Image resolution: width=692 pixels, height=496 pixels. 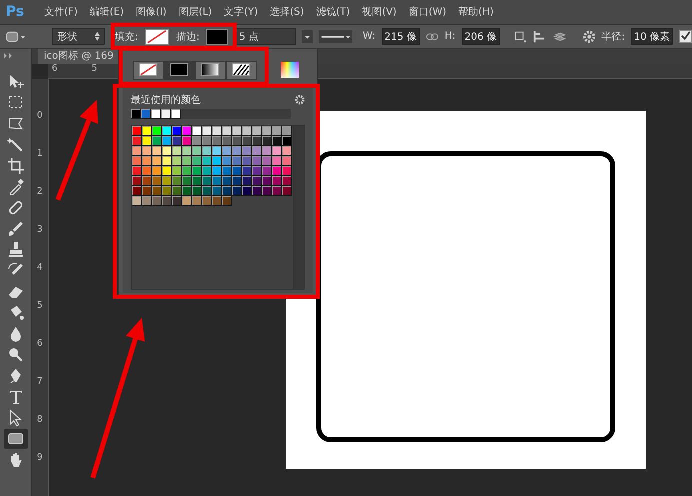 What do you see at coordinates (79, 56) in the screenshot?
I see `document-tab: ico图标 @ 169` at bounding box center [79, 56].